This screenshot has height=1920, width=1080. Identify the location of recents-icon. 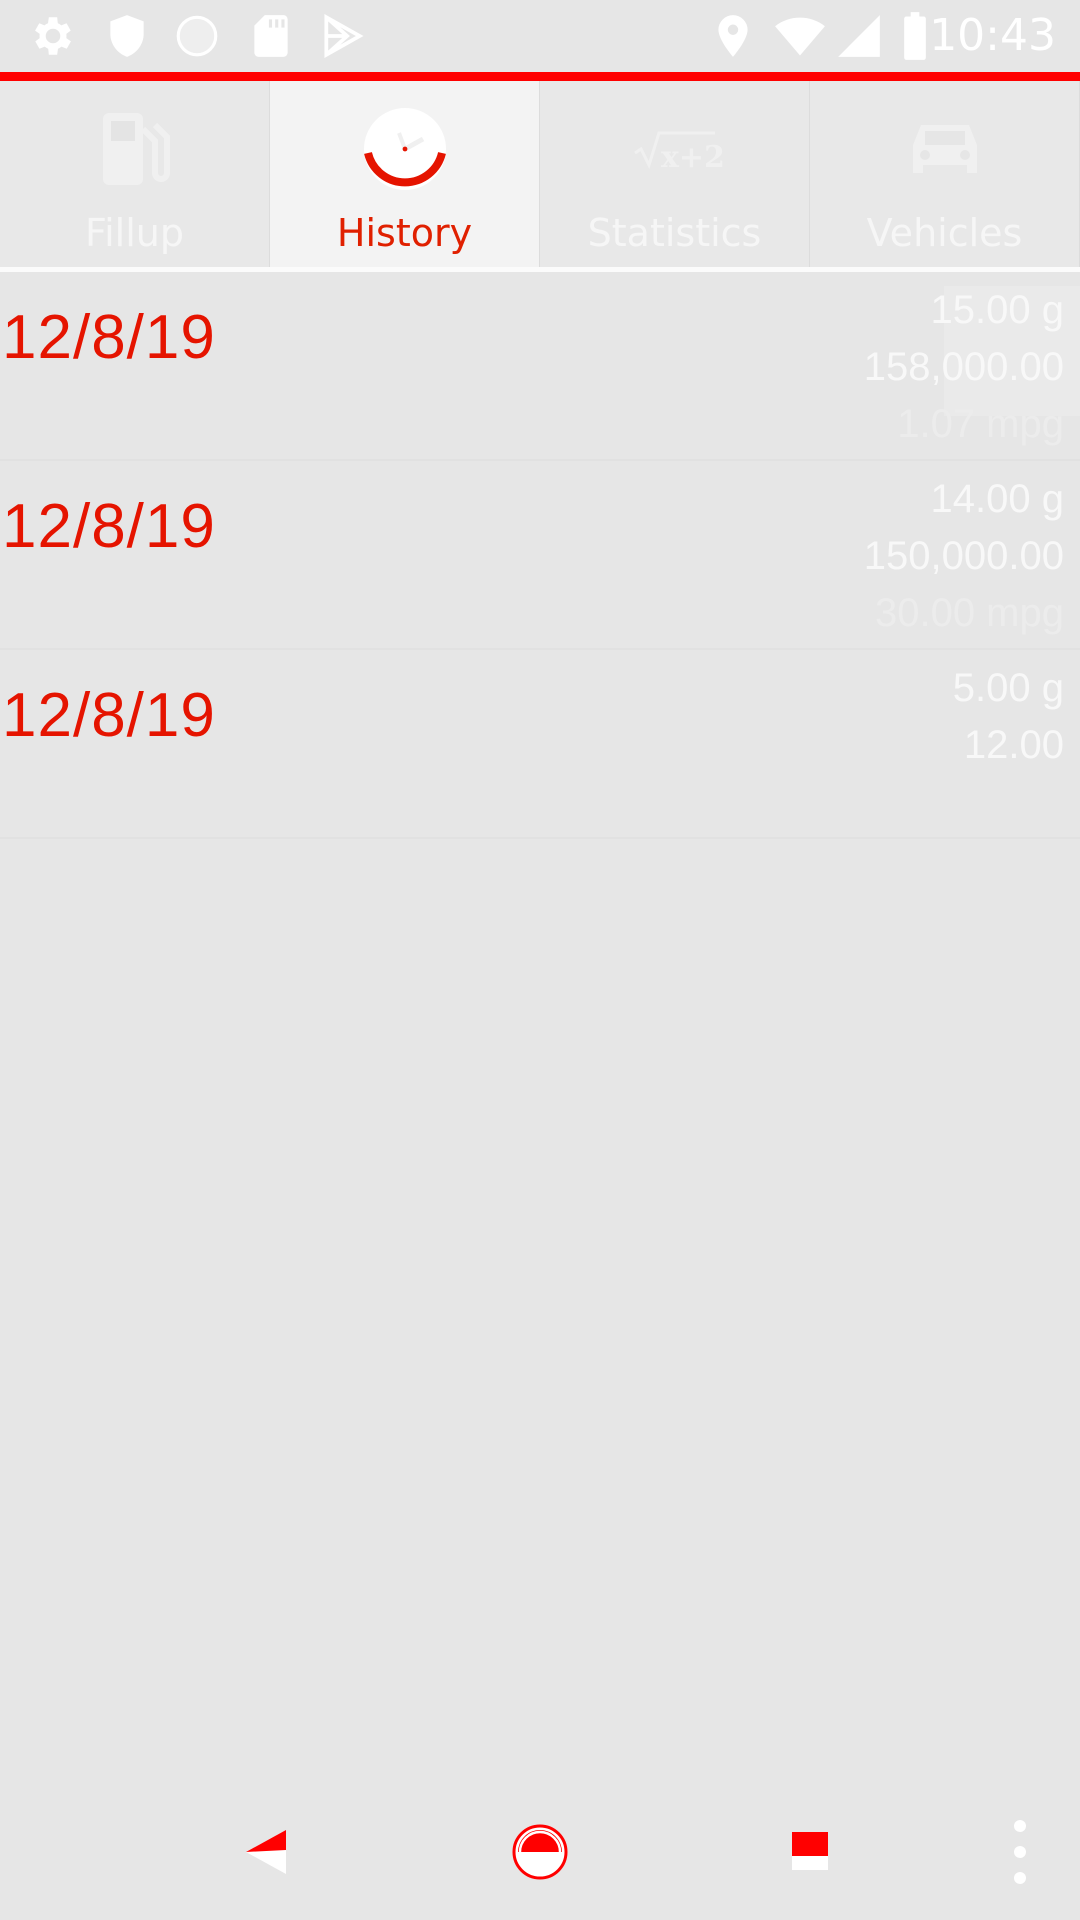
(810, 1852).